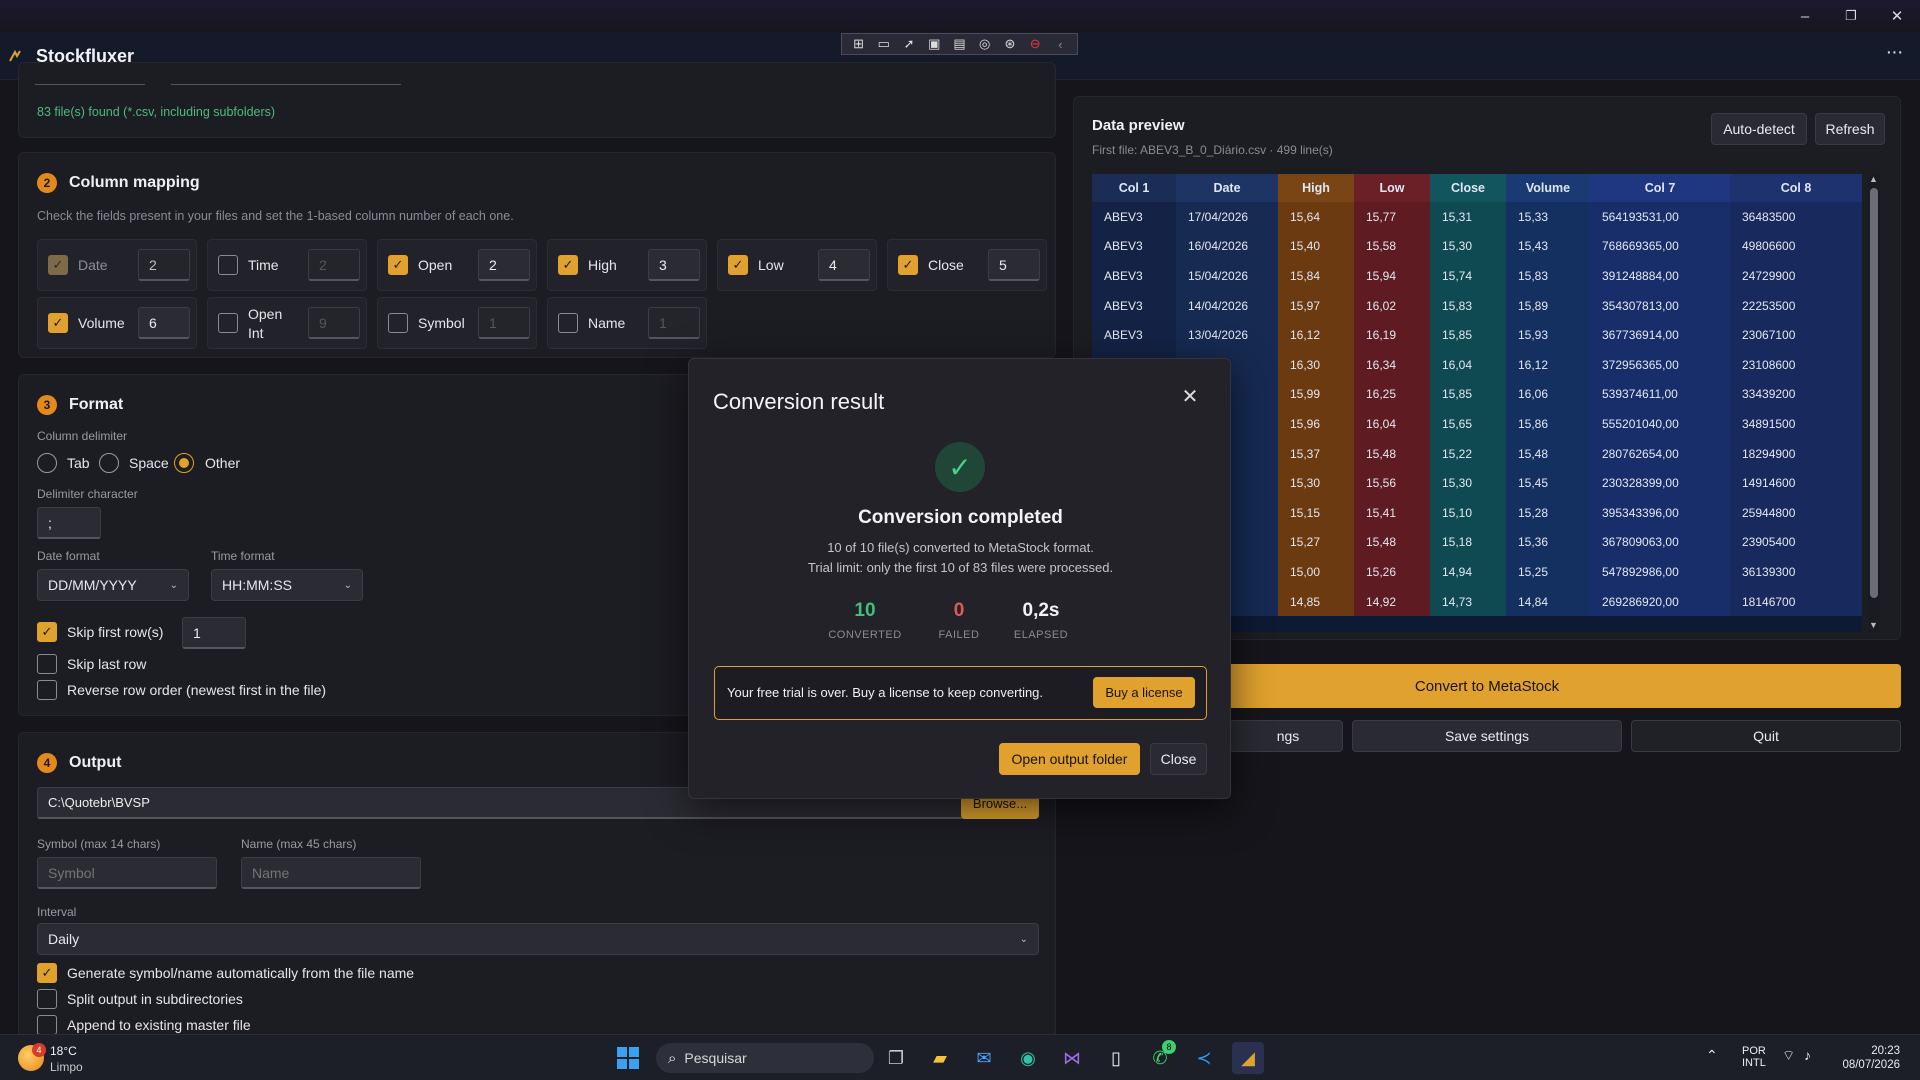 The height and width of the screenshot is (1080, 1920). Describe the element at coordinates (1871, 1065) in the screenshot. I see `clock-date: 08/07/2026` at that location.